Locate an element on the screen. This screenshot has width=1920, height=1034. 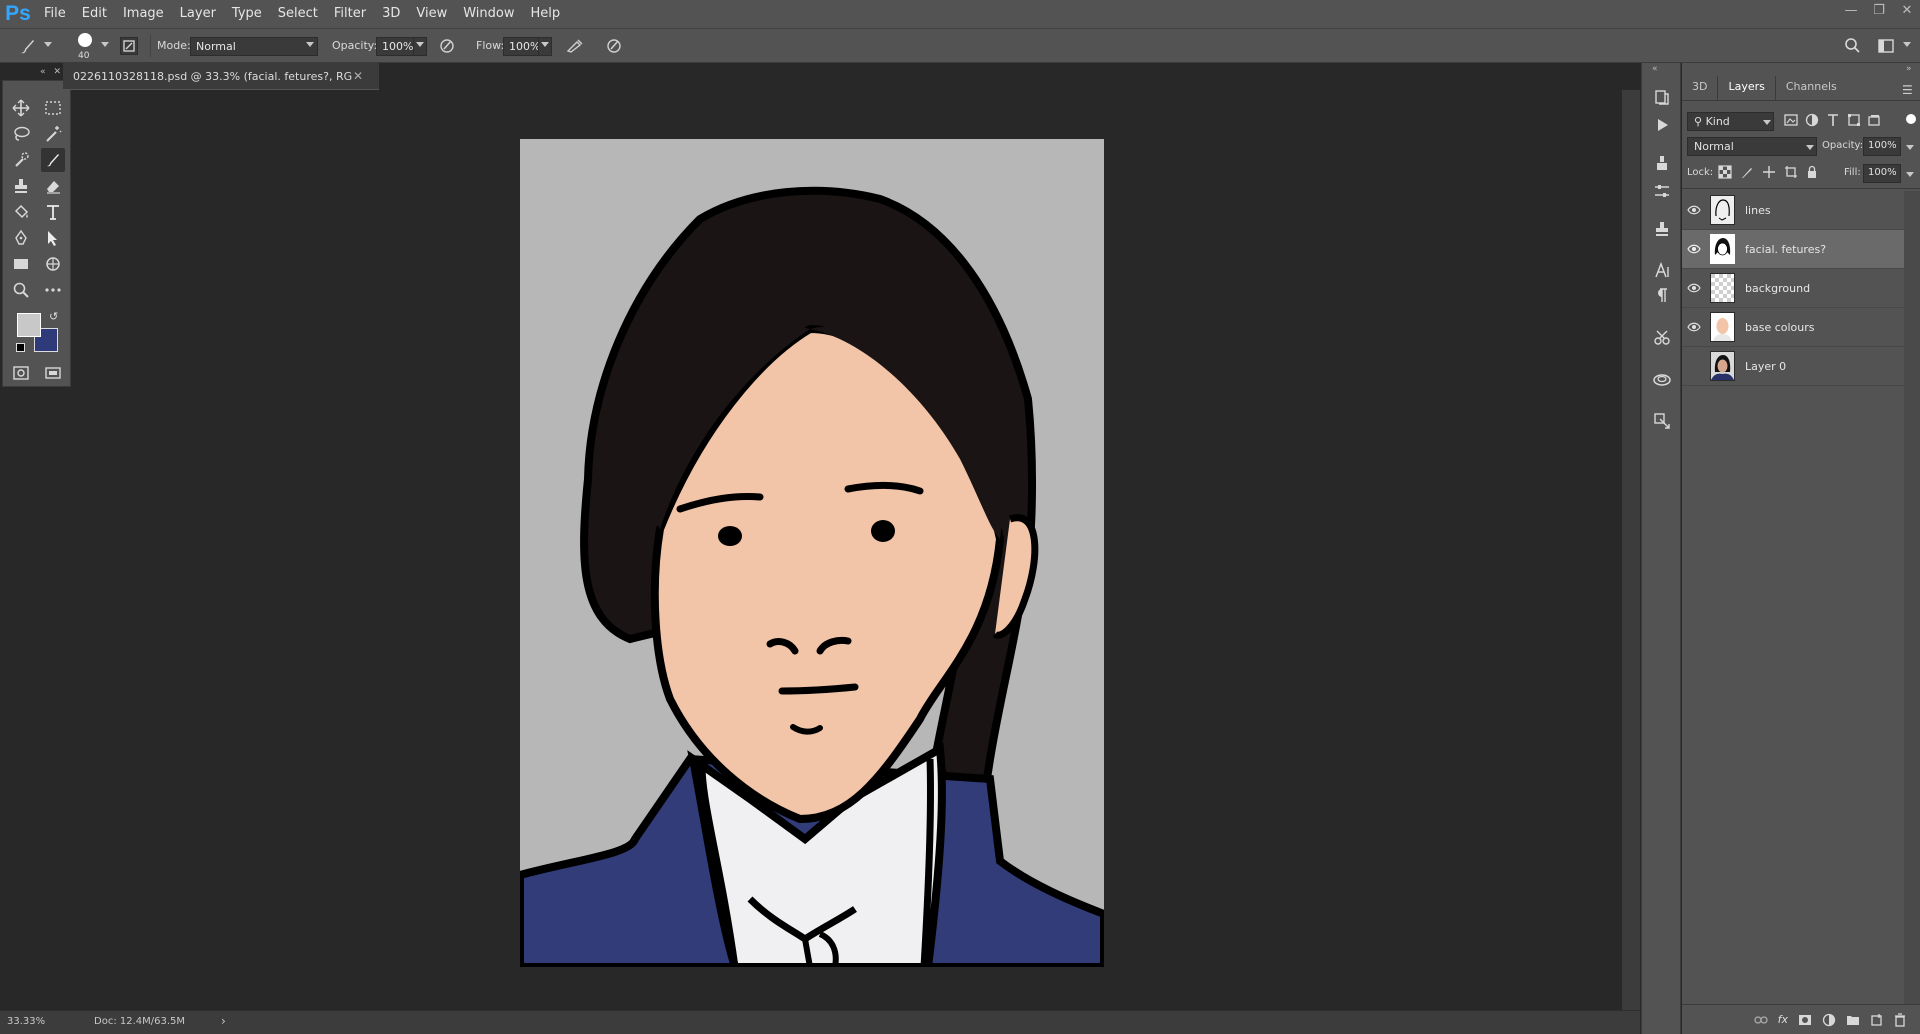
actions-play-icon is located at coordinates (1662, 125).